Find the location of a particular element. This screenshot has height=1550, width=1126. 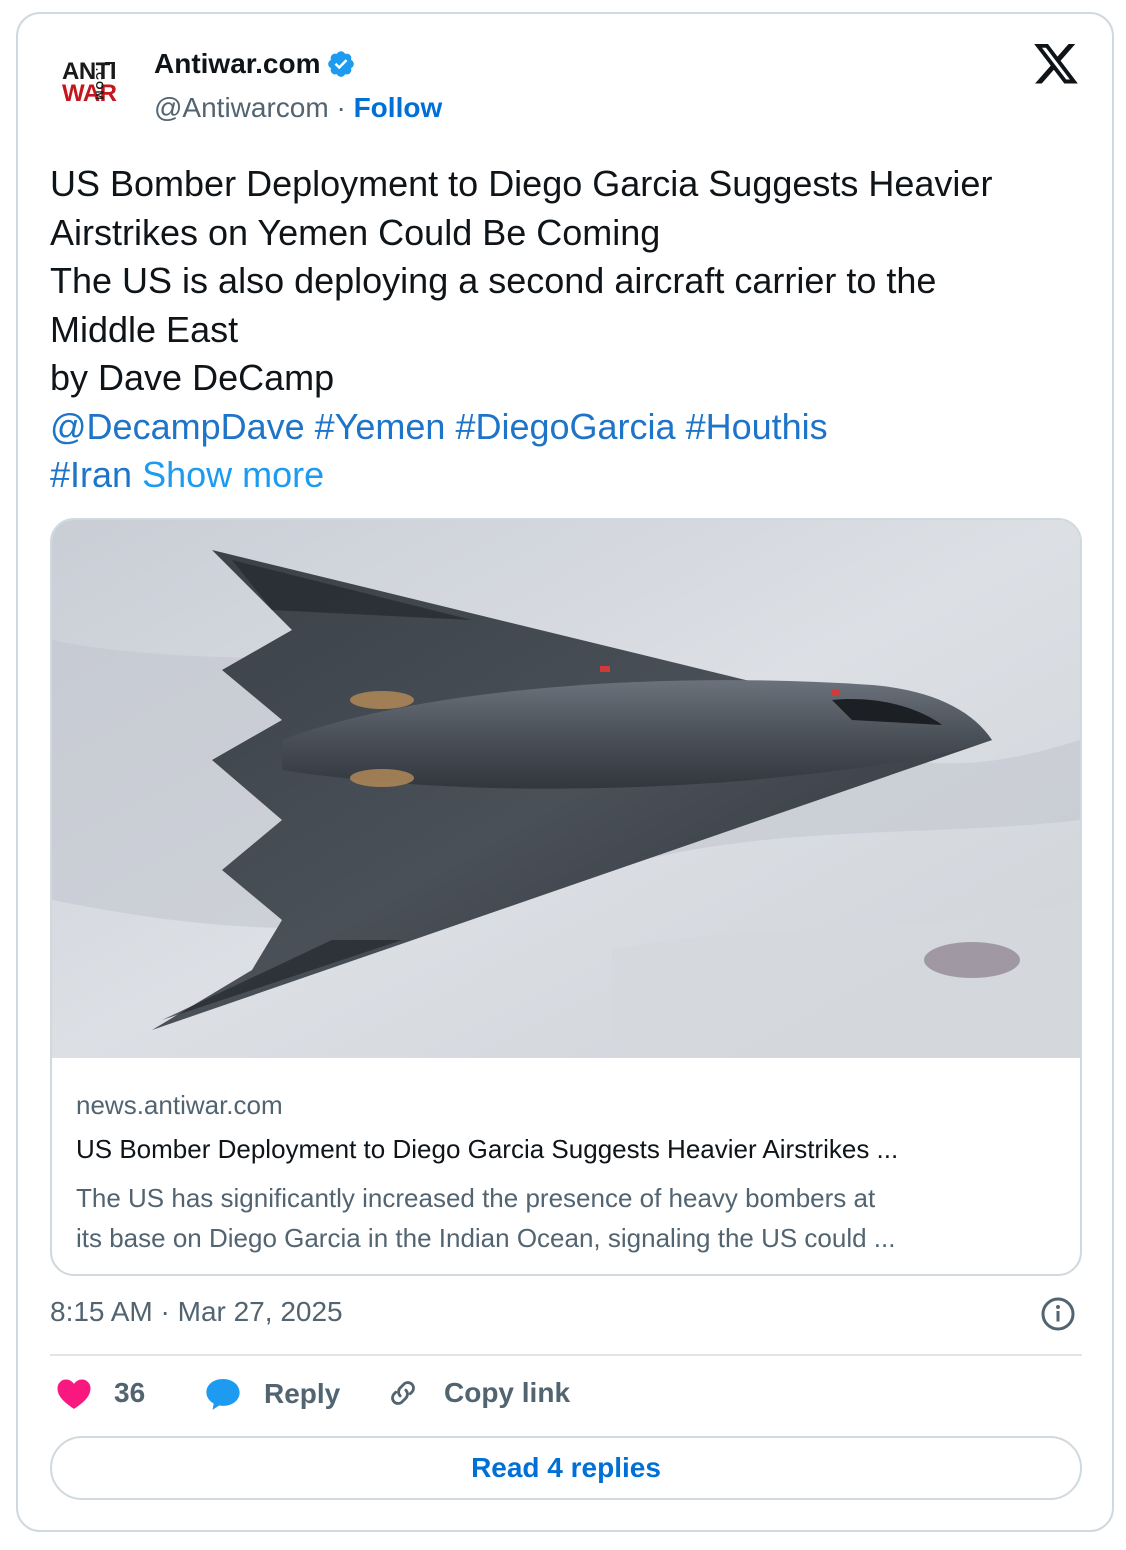

hashtag-link: #Yemen is located at coordinates (380, 426).